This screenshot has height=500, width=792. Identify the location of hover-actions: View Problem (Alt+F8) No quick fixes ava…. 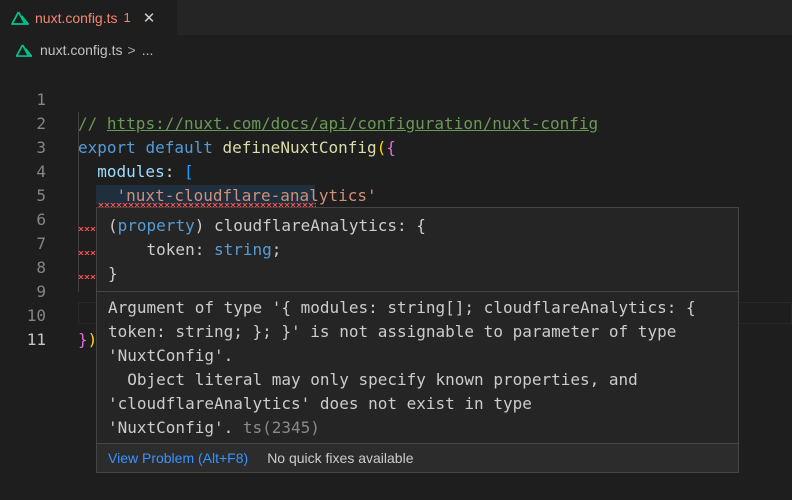
(417, 457).